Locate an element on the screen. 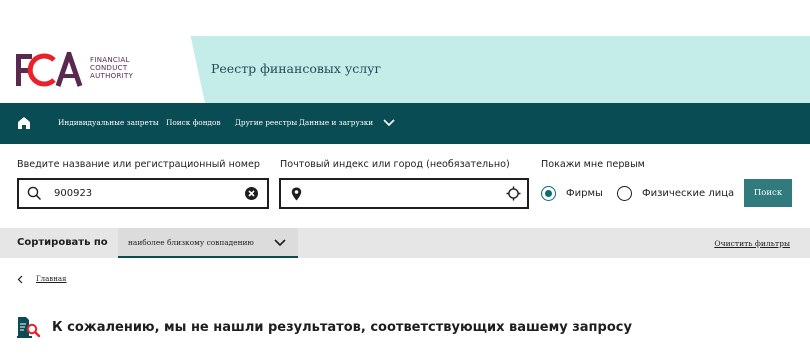 This screenshot has height=363, width=810. show-first-label: Покажи мне первым is located at coordinates (593, 164).